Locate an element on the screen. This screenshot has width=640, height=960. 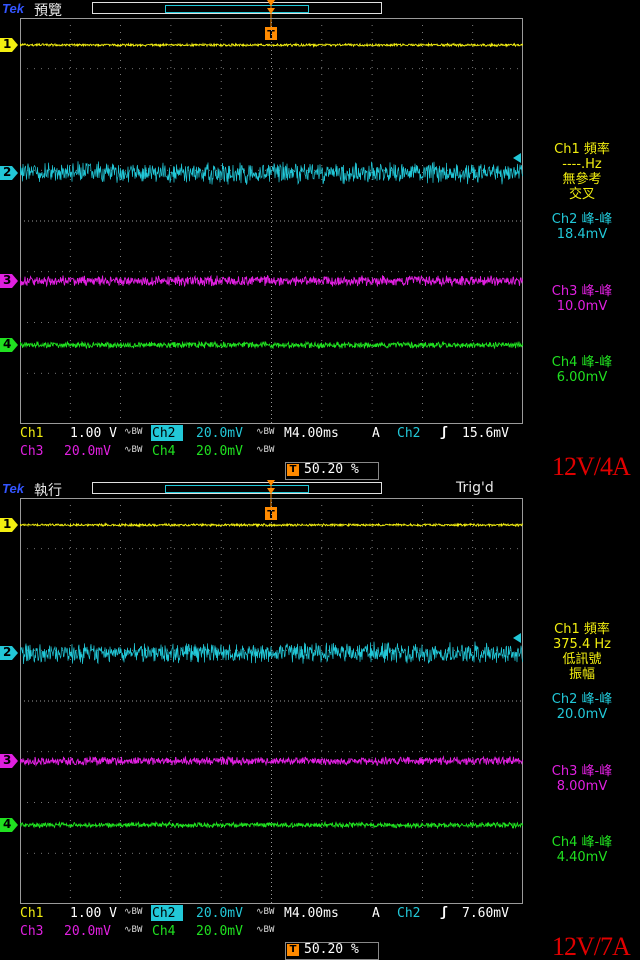
status-bar: Tek 預覽 is located at coordinates (320, 9).